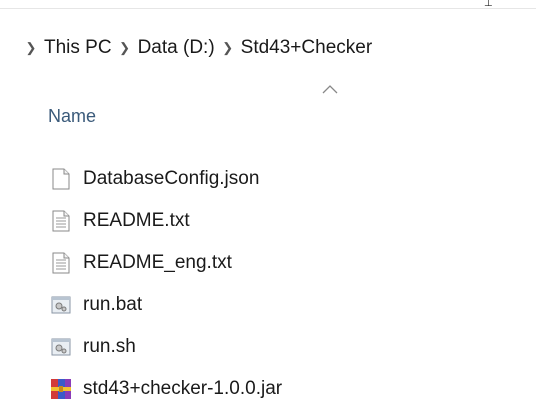 This screenshot has height=402, width=536. I want to click on breadcrumb-item-data-drive: Data (D:), so click(176, 48).